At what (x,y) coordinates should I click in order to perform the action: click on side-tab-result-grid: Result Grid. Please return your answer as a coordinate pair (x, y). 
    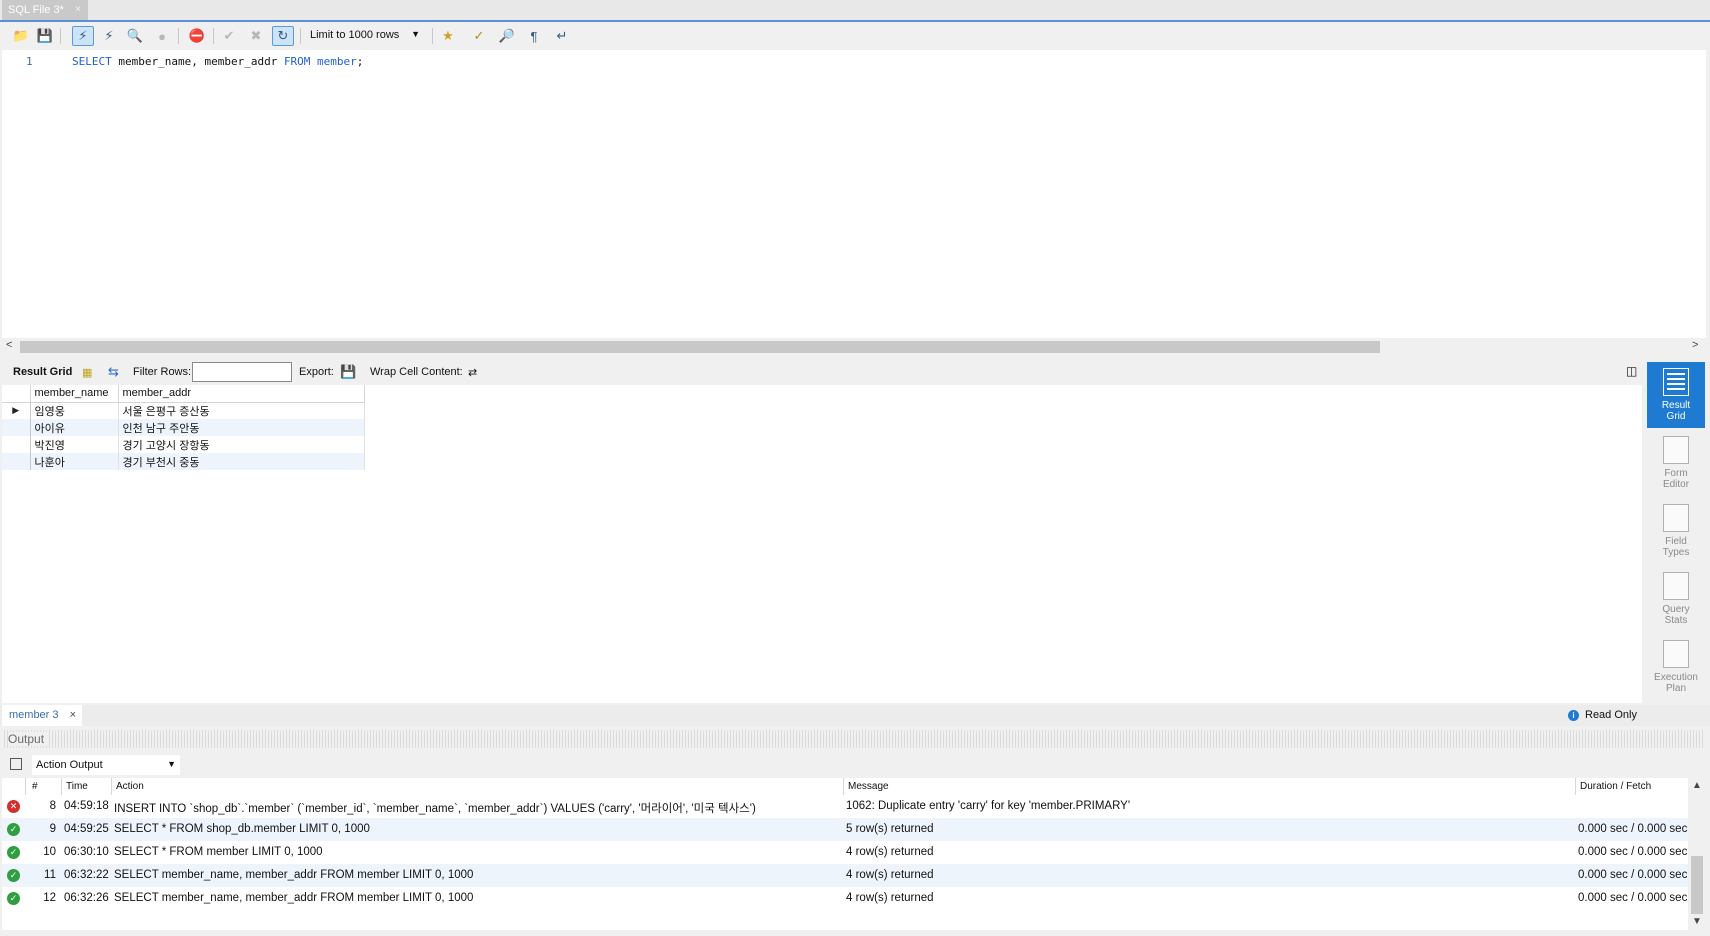
    Looking at the image, I should click on (1676, 395).